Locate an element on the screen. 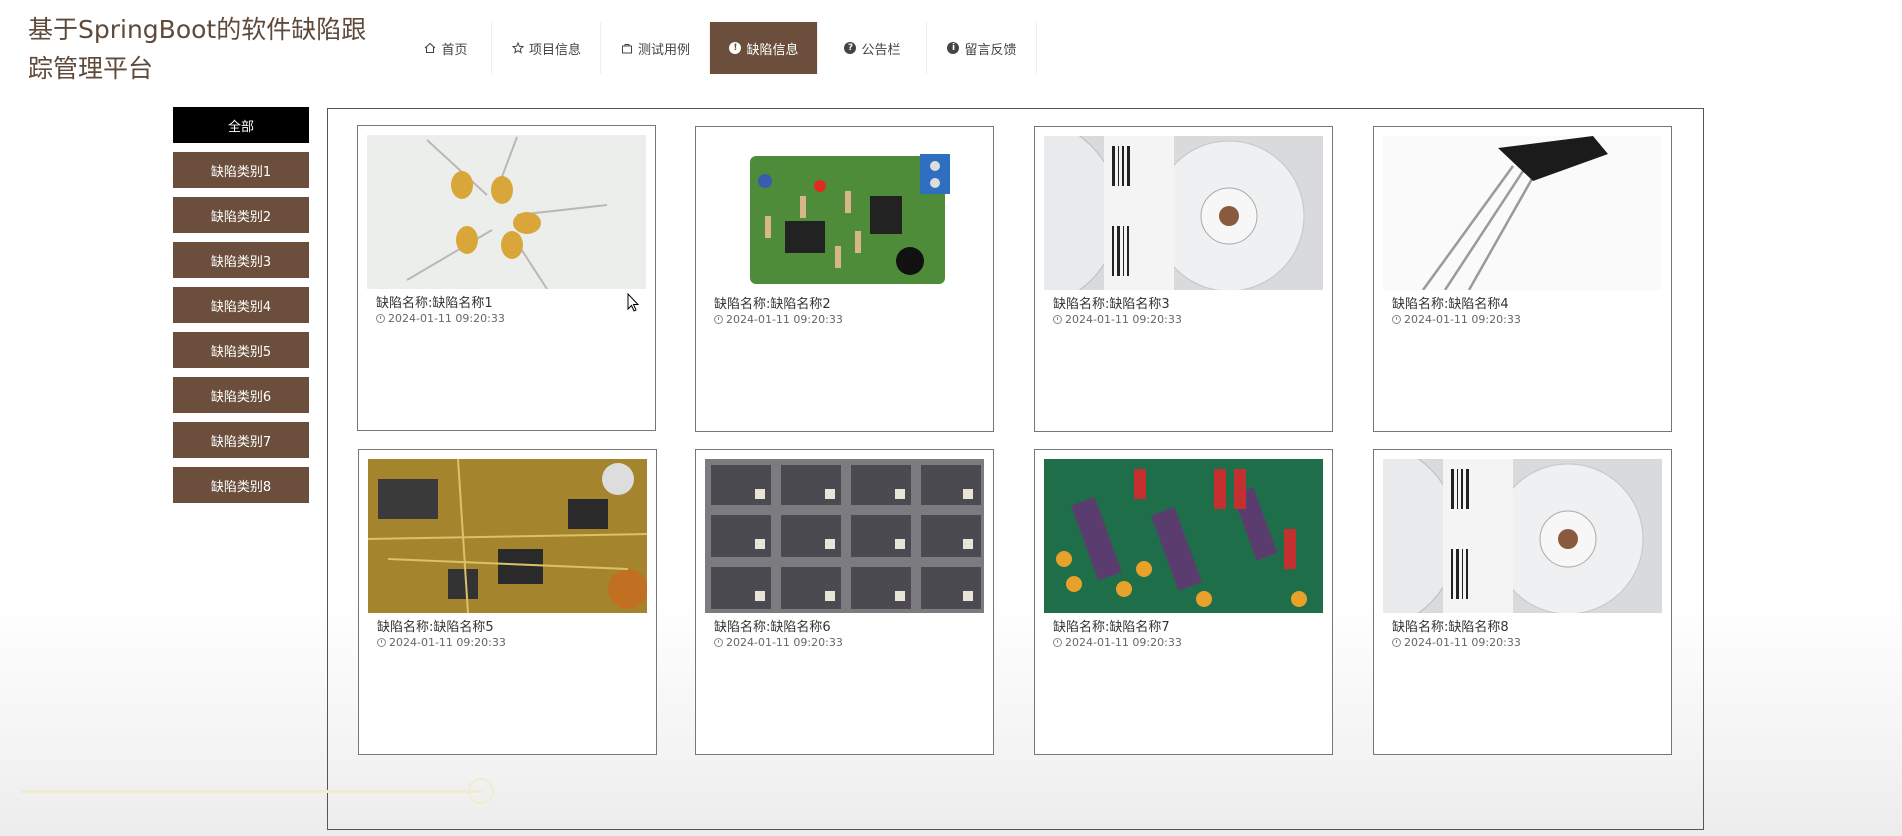 This screenshot has height=836, width=1902. defect-name: 缺陷名称:缺陷名称2 is located at coordinates (772, 302).